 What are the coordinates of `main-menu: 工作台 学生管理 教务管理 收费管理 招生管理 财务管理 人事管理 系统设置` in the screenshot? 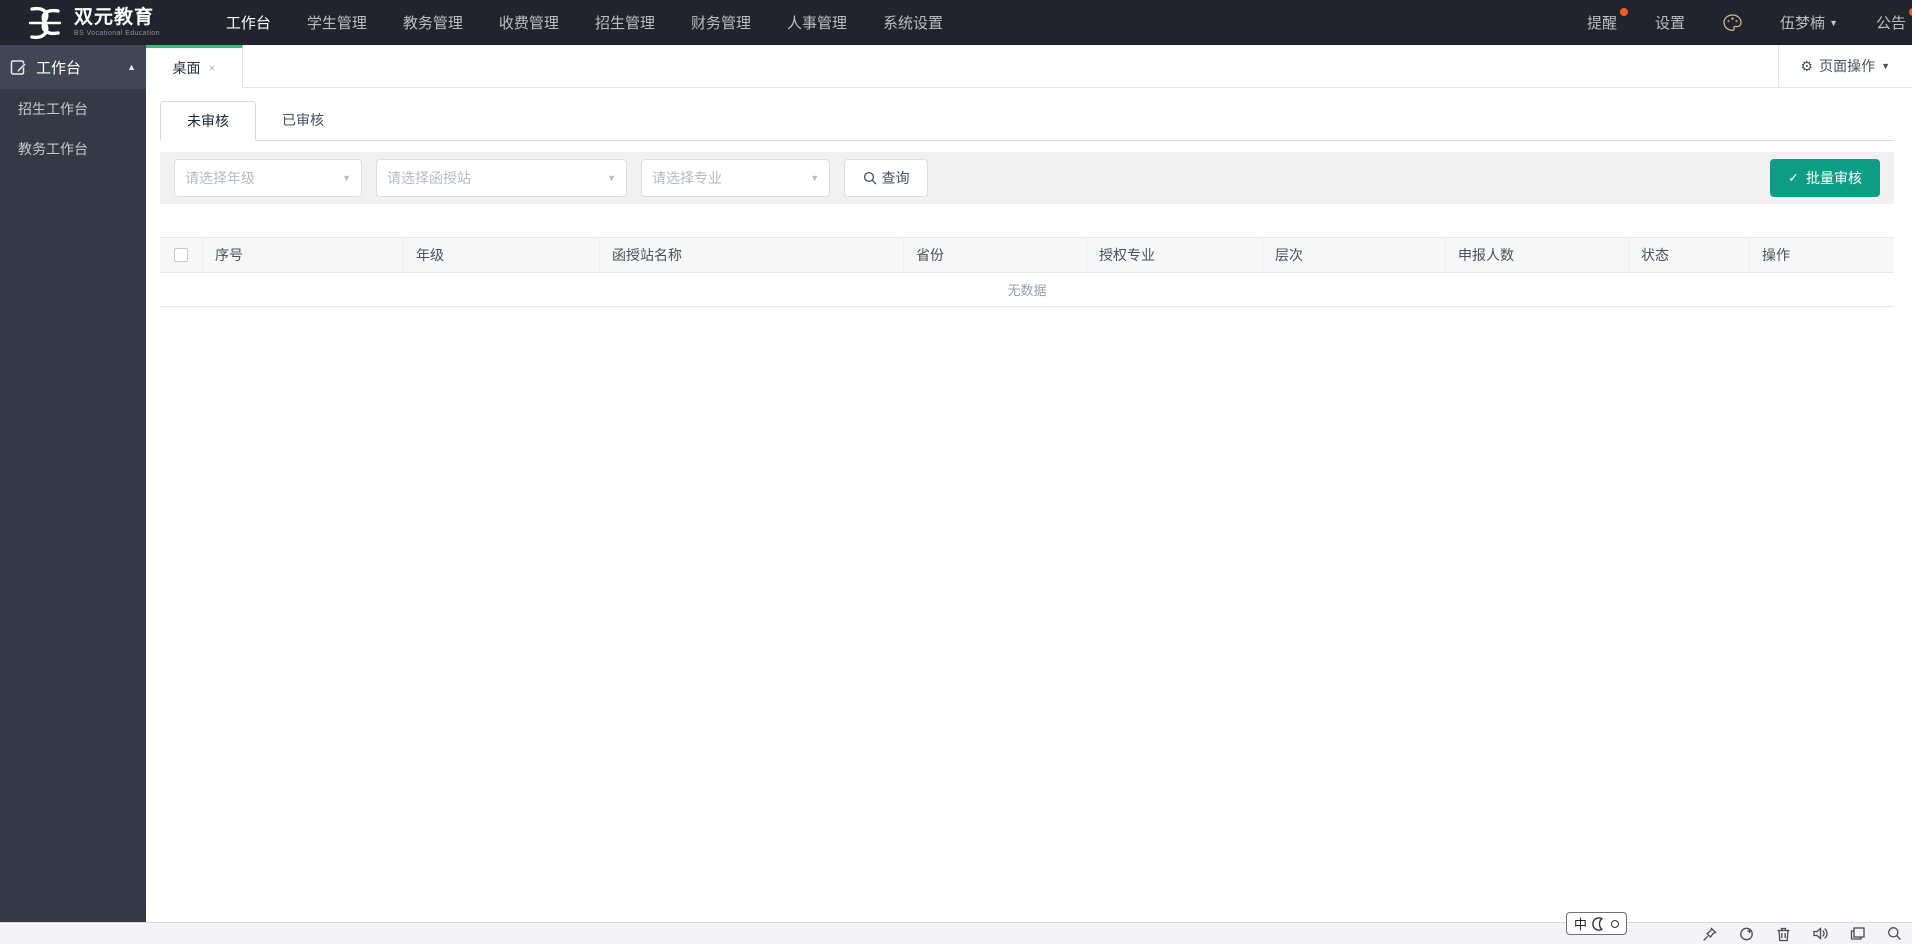 It's located at (584, 22).